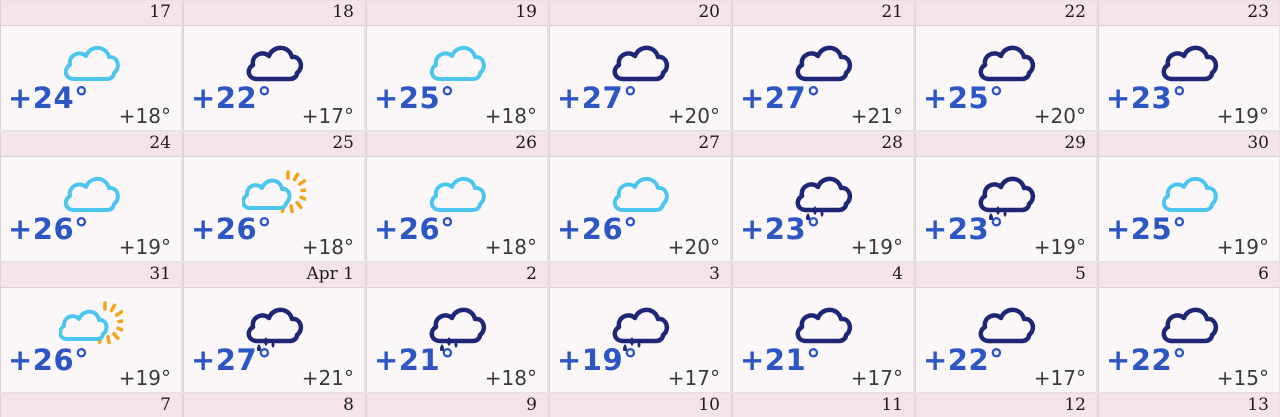 The height and width of the screenshot is (417, 1280). Describe the element at coordinates (273, 65) in the screenshot. I see `day-cell: 18 +22° +17°` at that location.